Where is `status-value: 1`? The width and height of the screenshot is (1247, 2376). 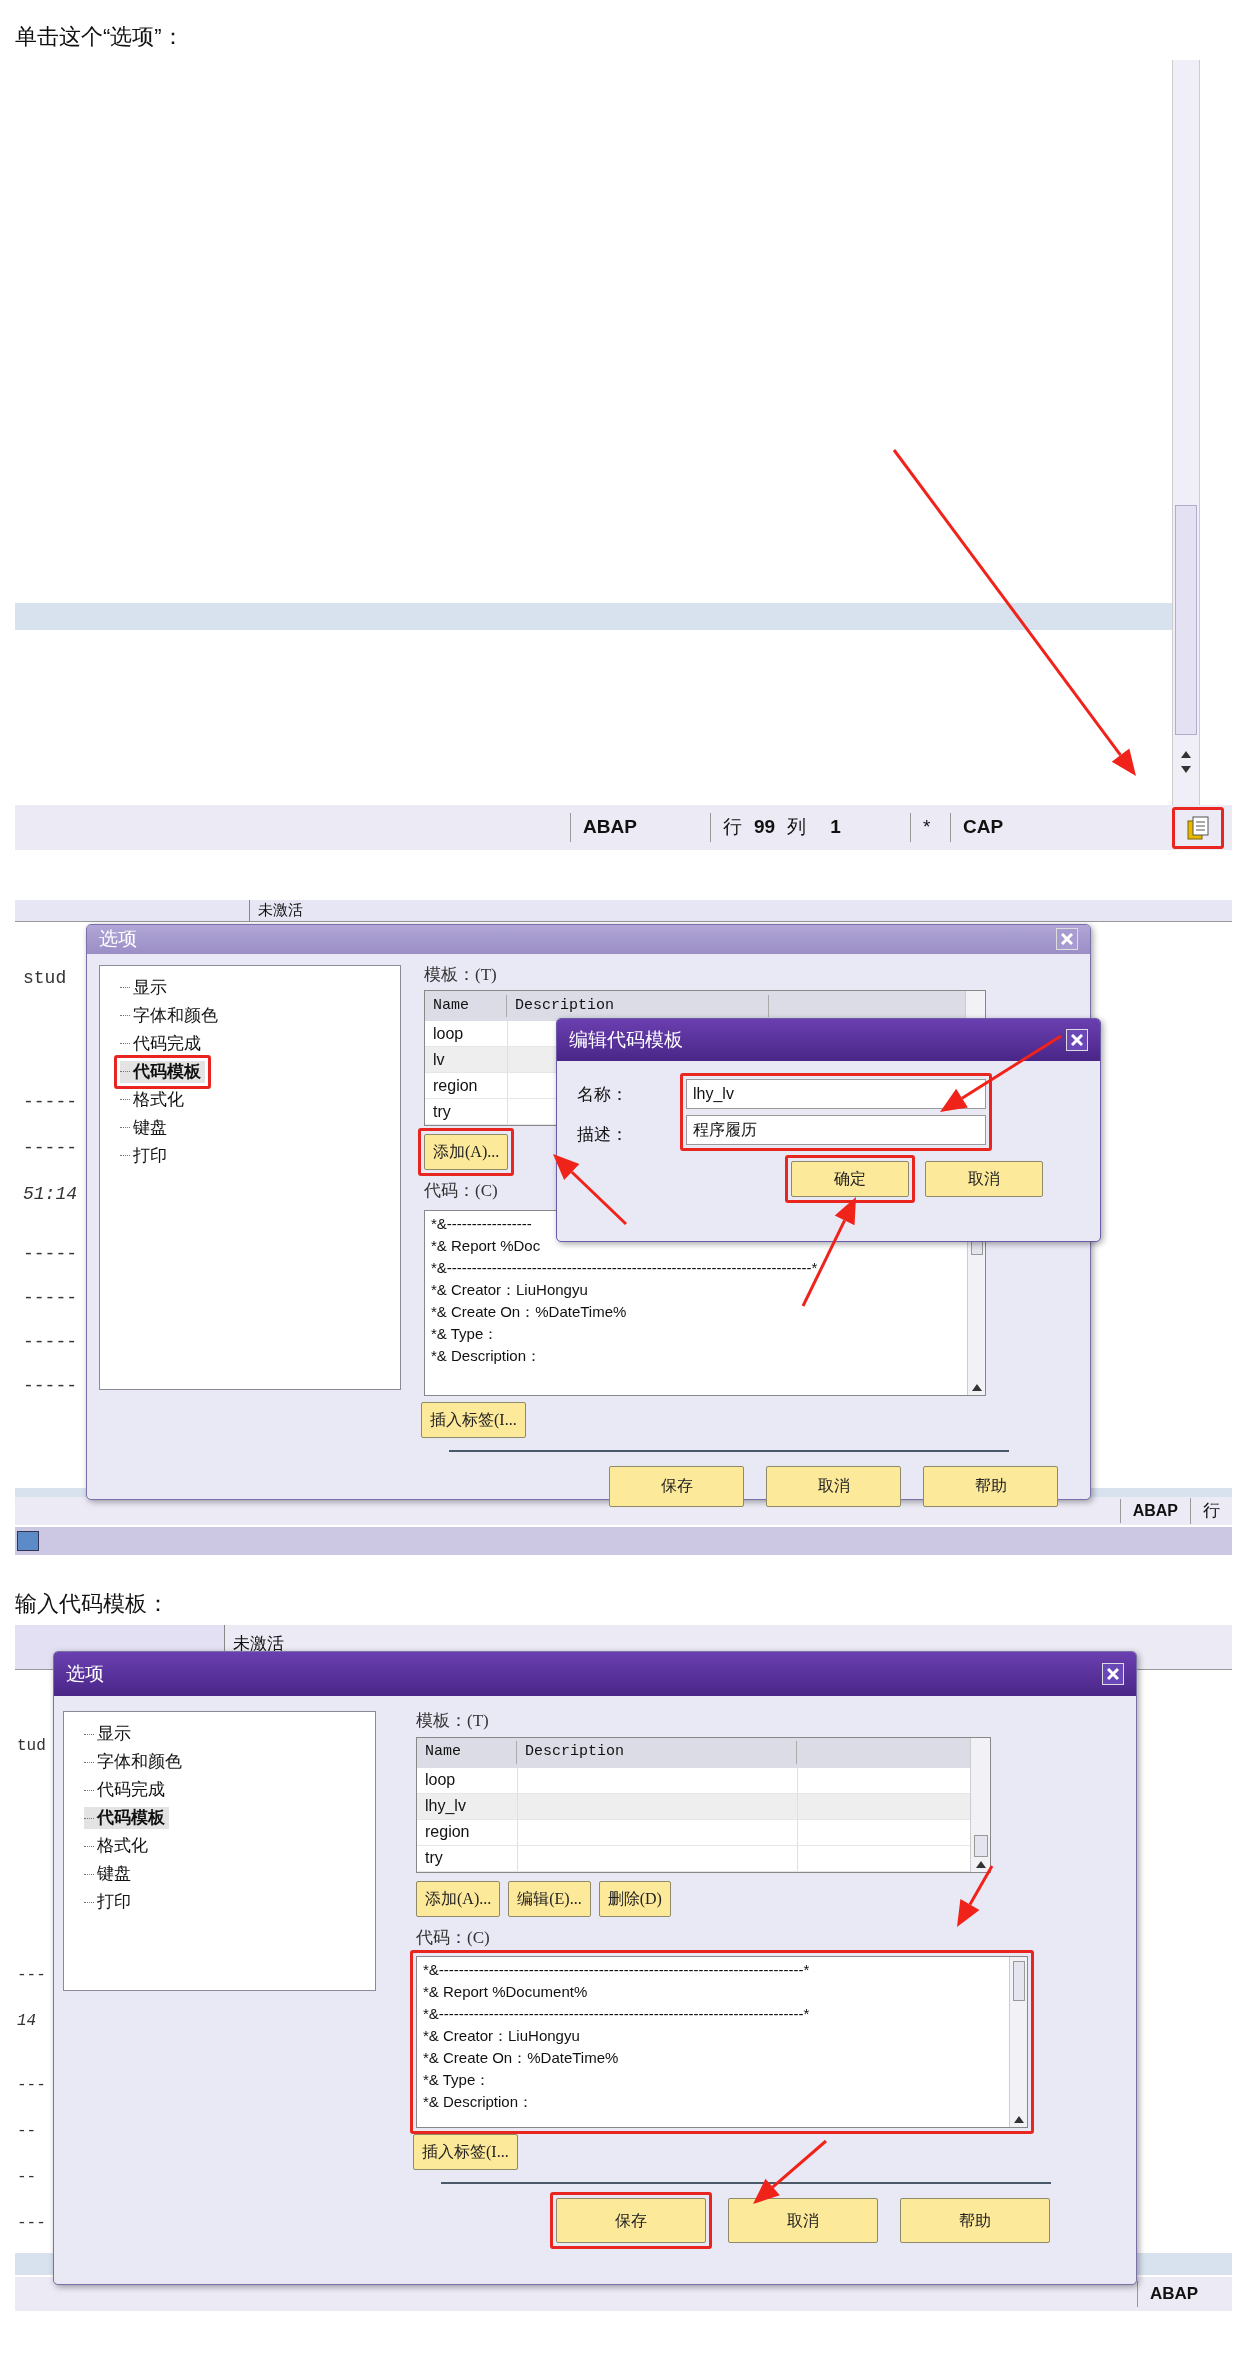 status-value: 1 is located at coordinates (835, 827).